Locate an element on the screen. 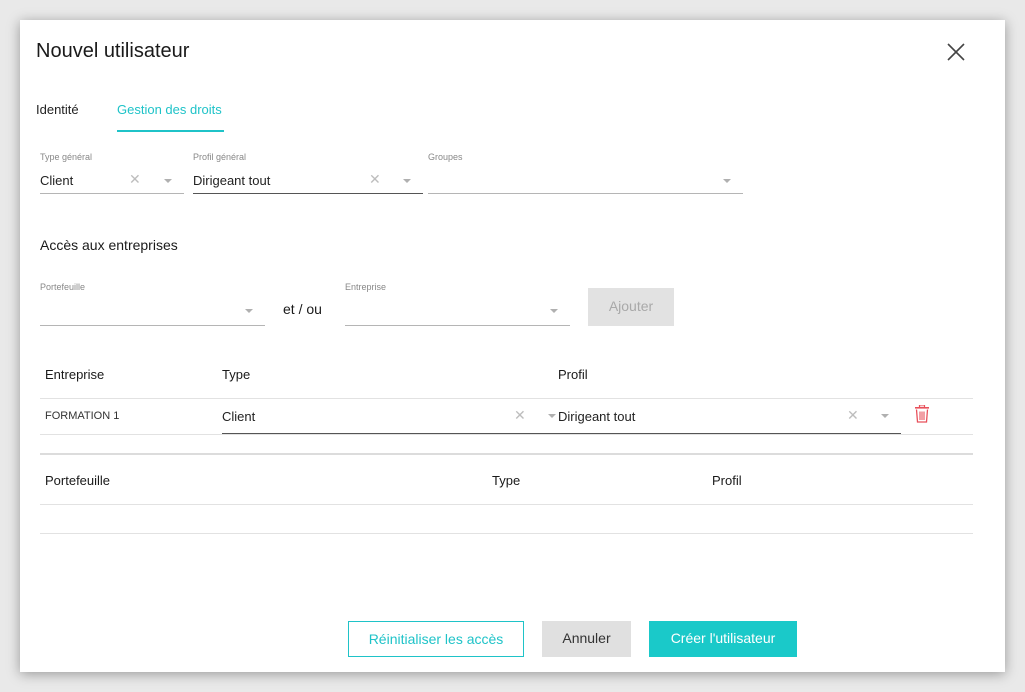 This screenshot has height=692, width=1025. delete-icon is located at coordinates (922, 413).